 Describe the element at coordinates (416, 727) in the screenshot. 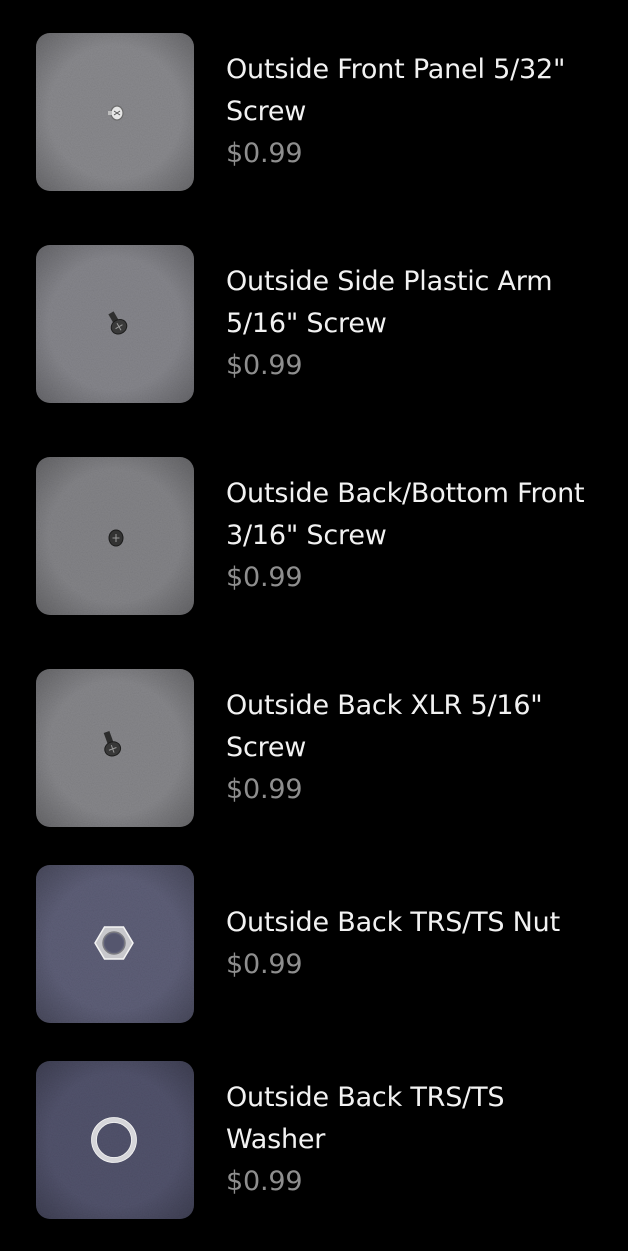

I see `product-title: Outside Back XLR 5/16" Screw` at that location.